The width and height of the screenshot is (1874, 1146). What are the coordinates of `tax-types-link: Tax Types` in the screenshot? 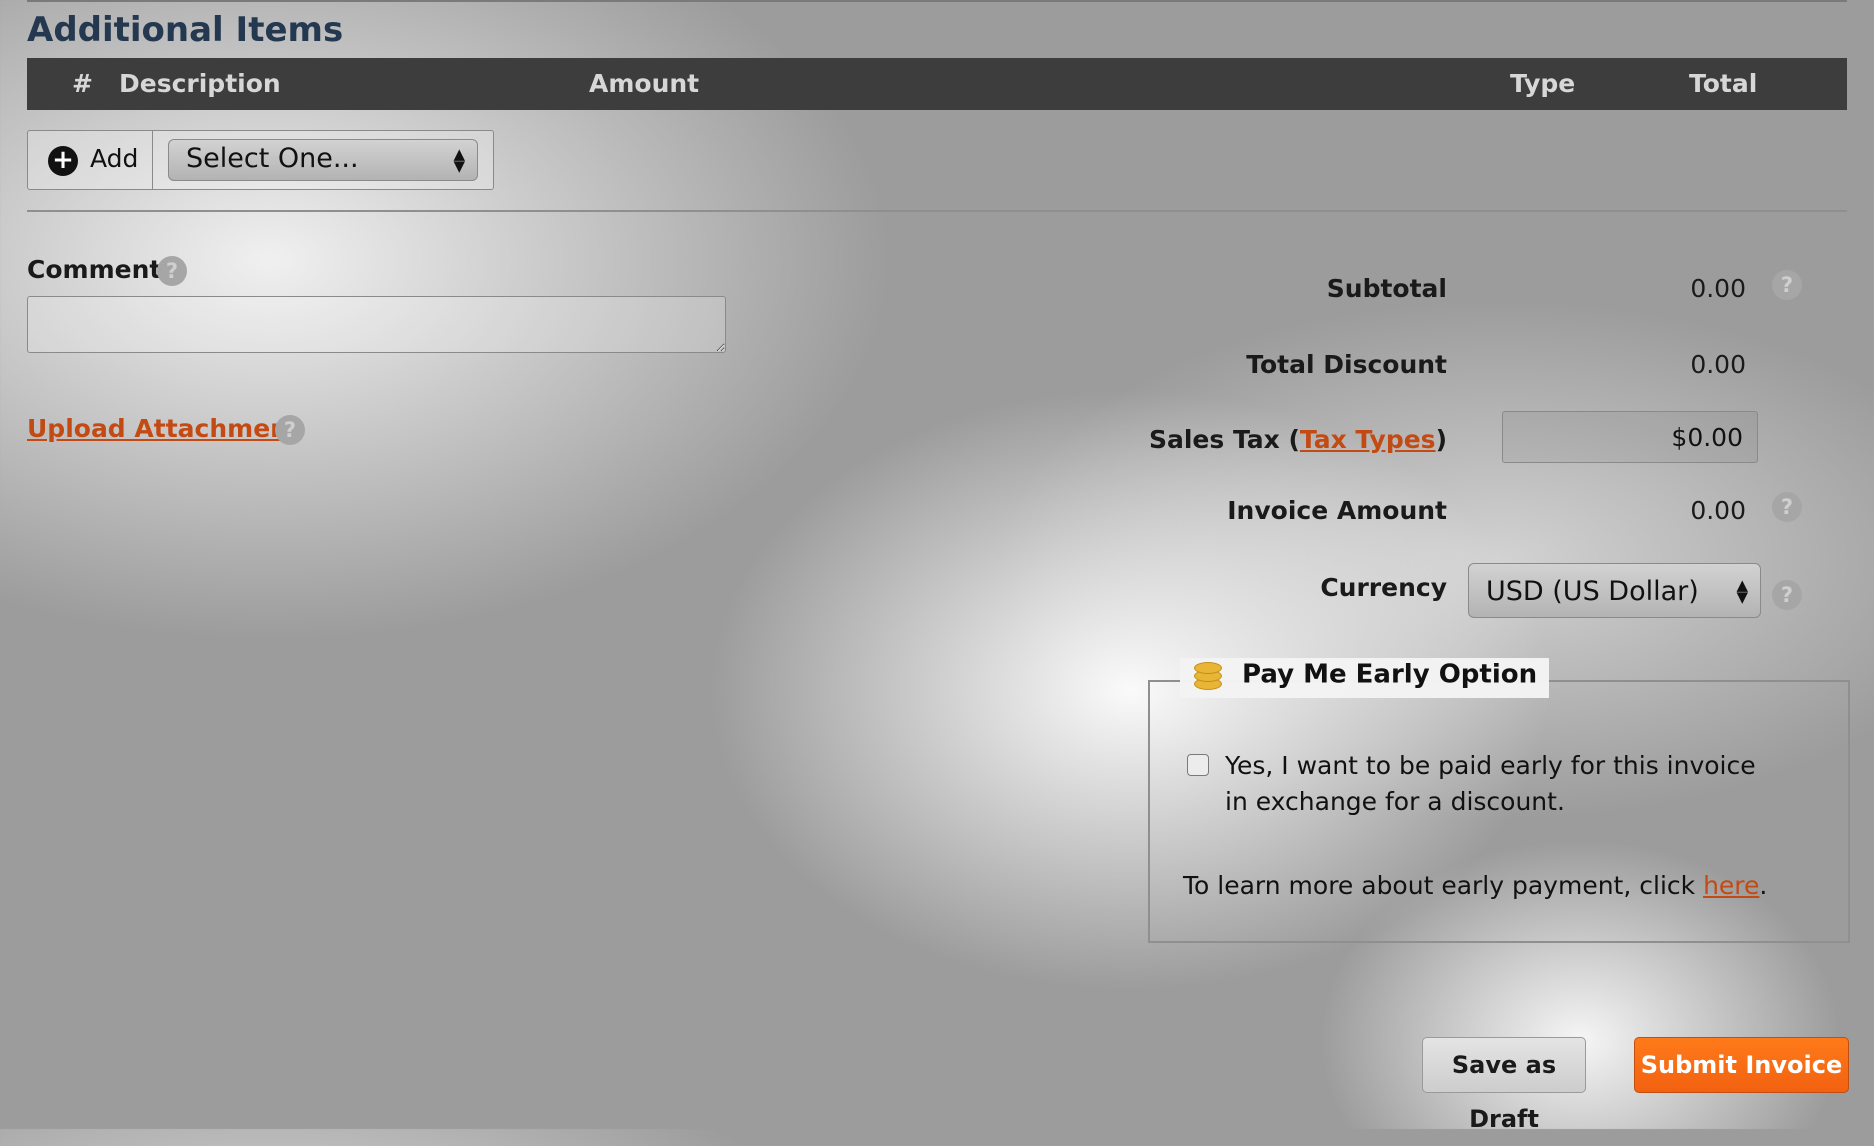 It's located at (1368, 439).